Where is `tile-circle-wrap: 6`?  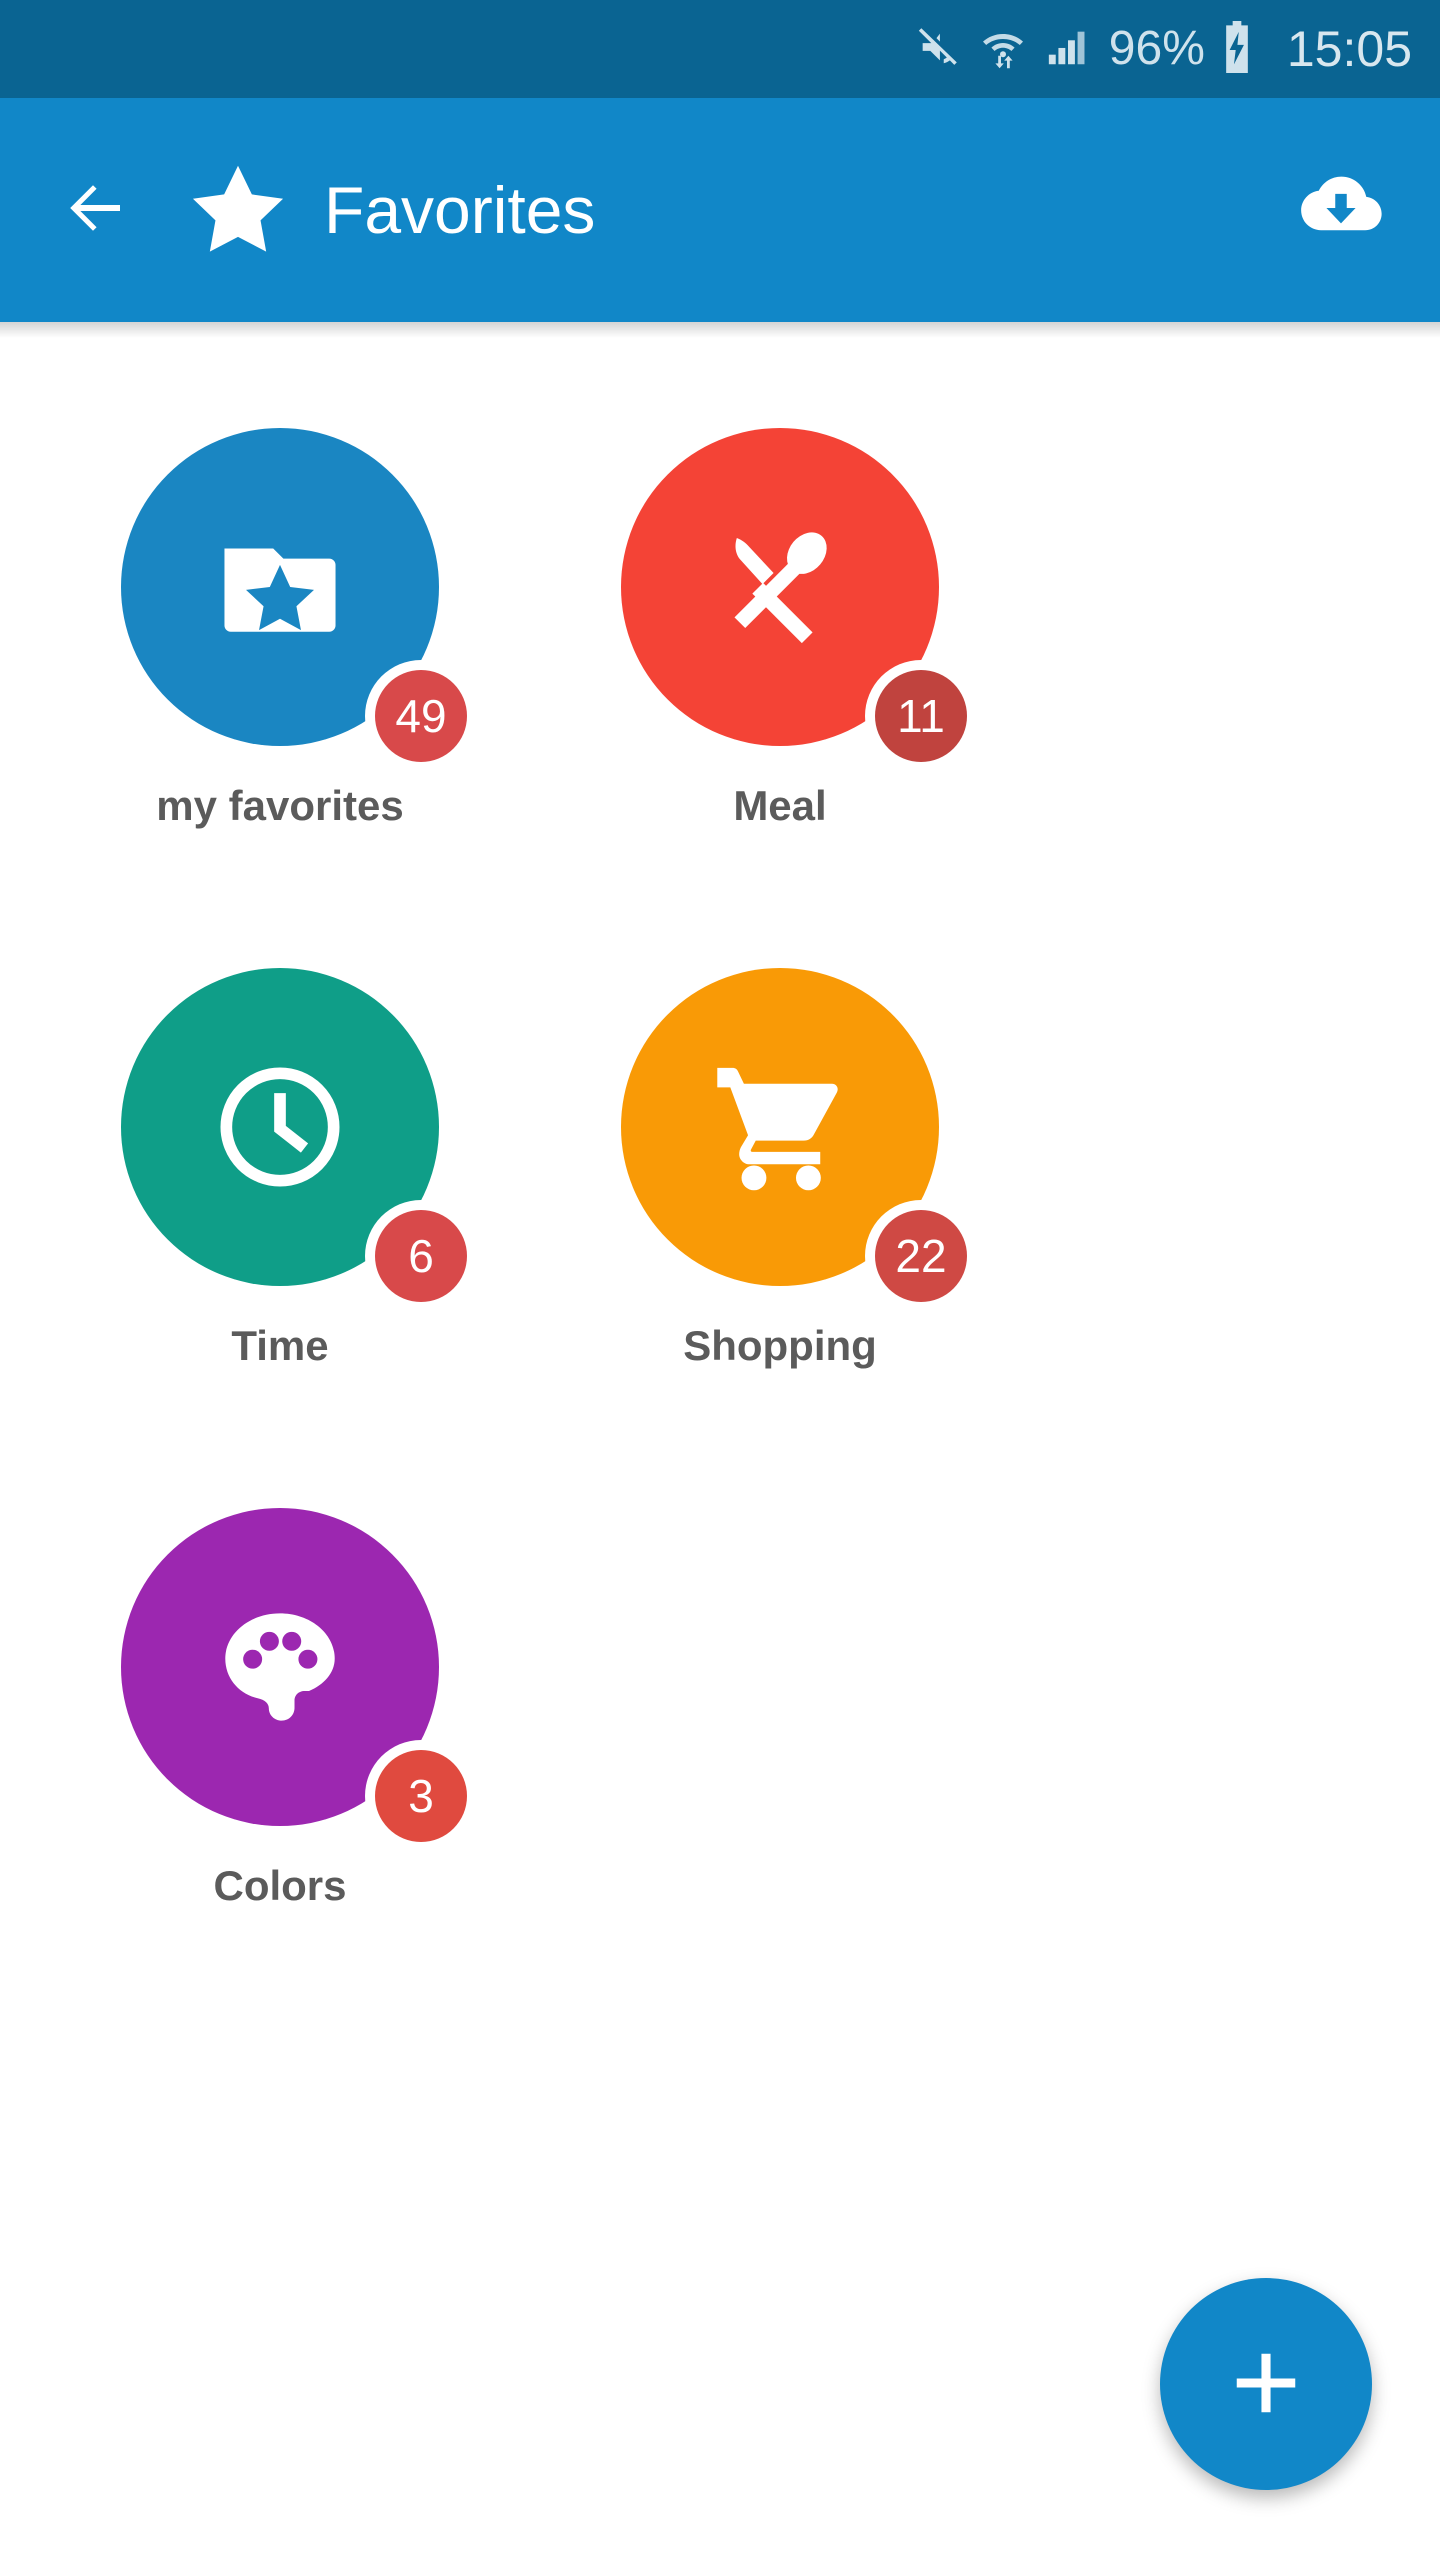 tile-circle-wrap: 6 is located at coordinates (294, 1135).